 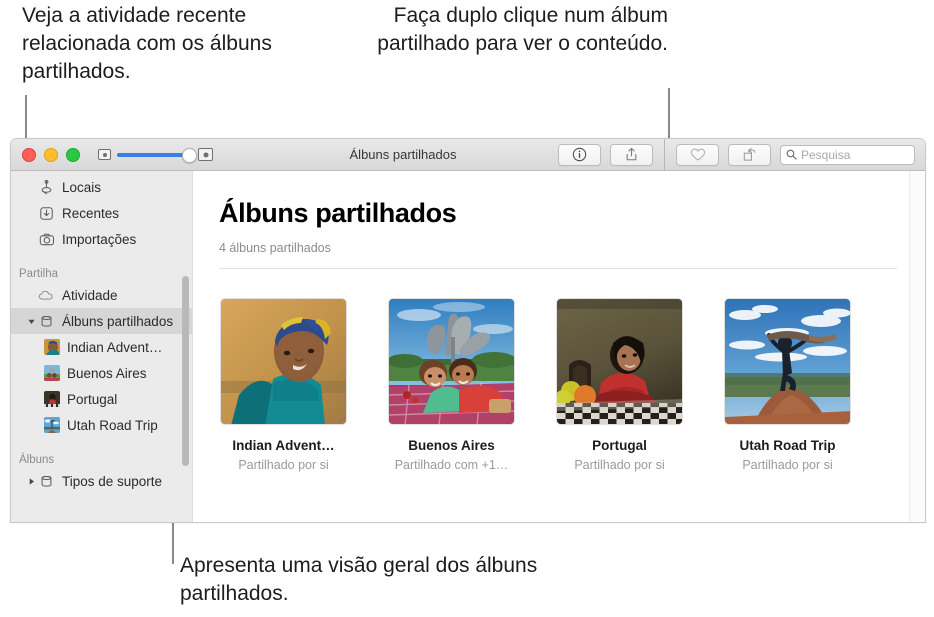 I want to click on sidebar-item-recentes: Recentes, so click(x=101, y=213).